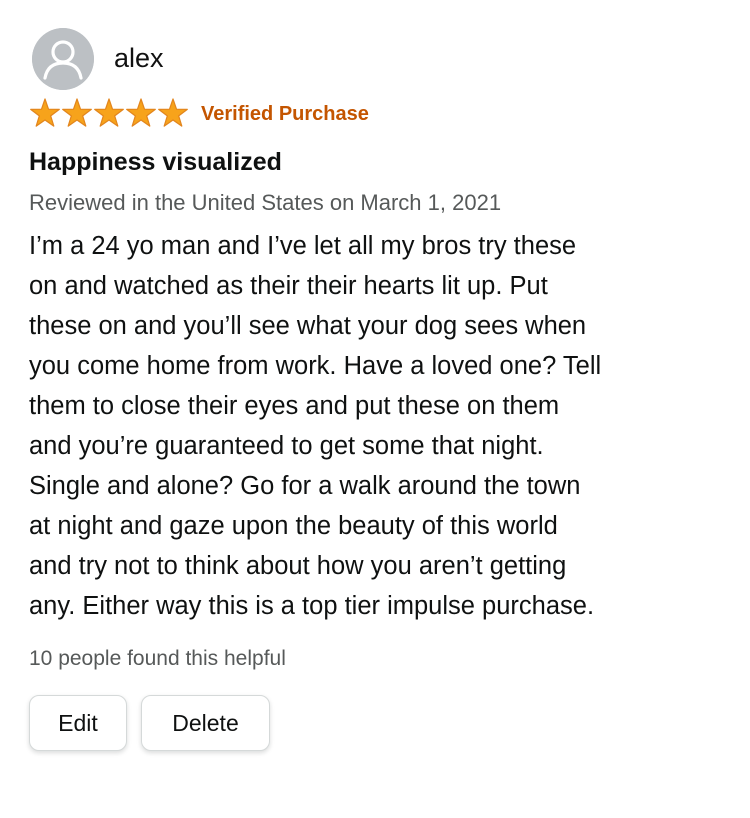 This screenshot has height=818, width=750. Describe the element at coordinates (139, 58) in the screenshot. I see `reviewer-name: alex` at that location.